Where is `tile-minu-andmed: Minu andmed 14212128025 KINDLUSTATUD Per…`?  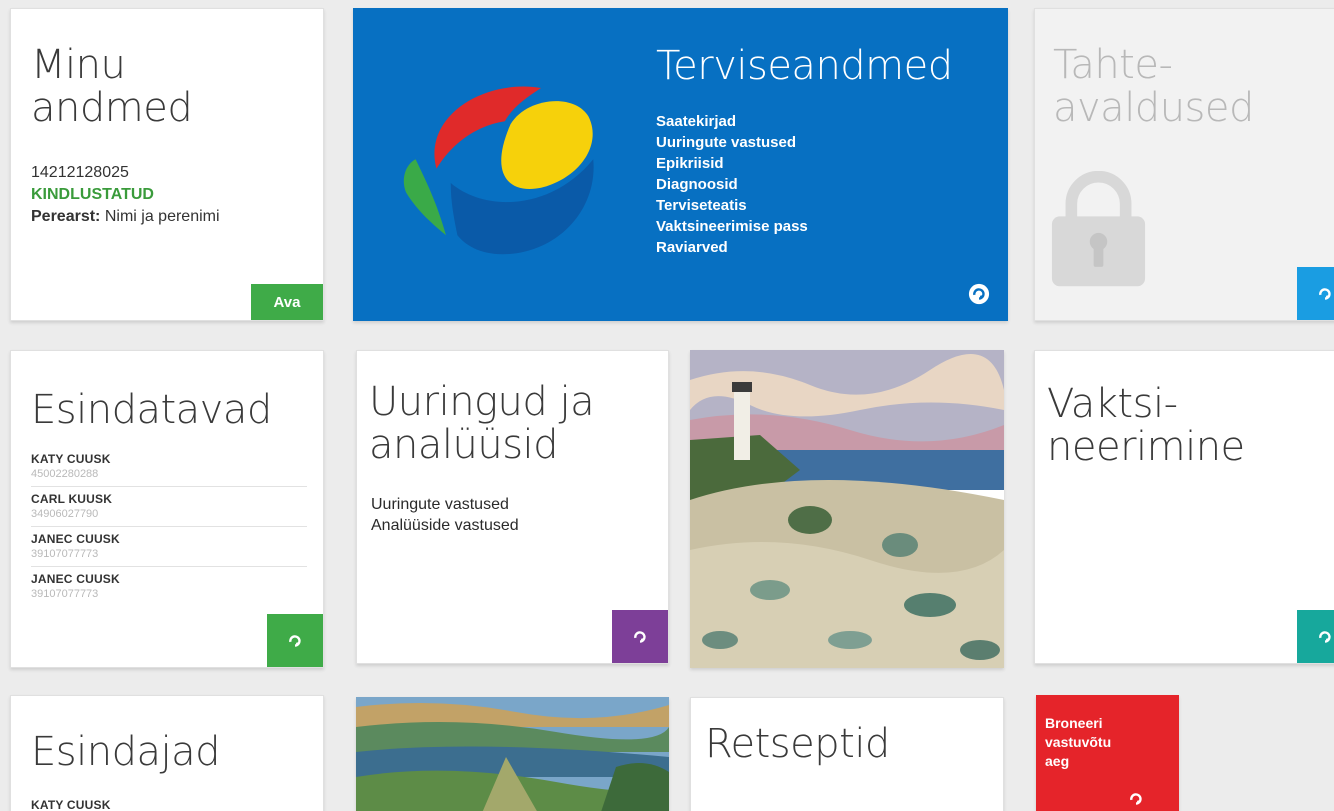
tile-minu-andmed: Minu andmed 14212128025 KINDLUSTATUD Per… is located at coordinates (167, 164).